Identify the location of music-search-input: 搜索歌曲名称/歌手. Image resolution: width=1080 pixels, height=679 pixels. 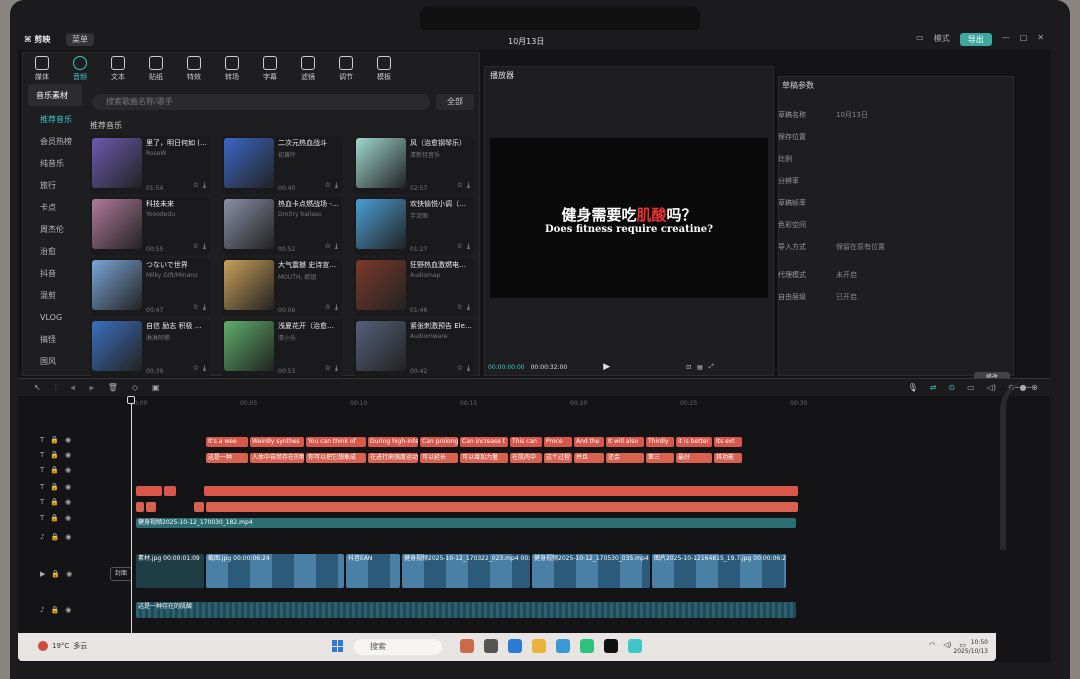
(261, 102).